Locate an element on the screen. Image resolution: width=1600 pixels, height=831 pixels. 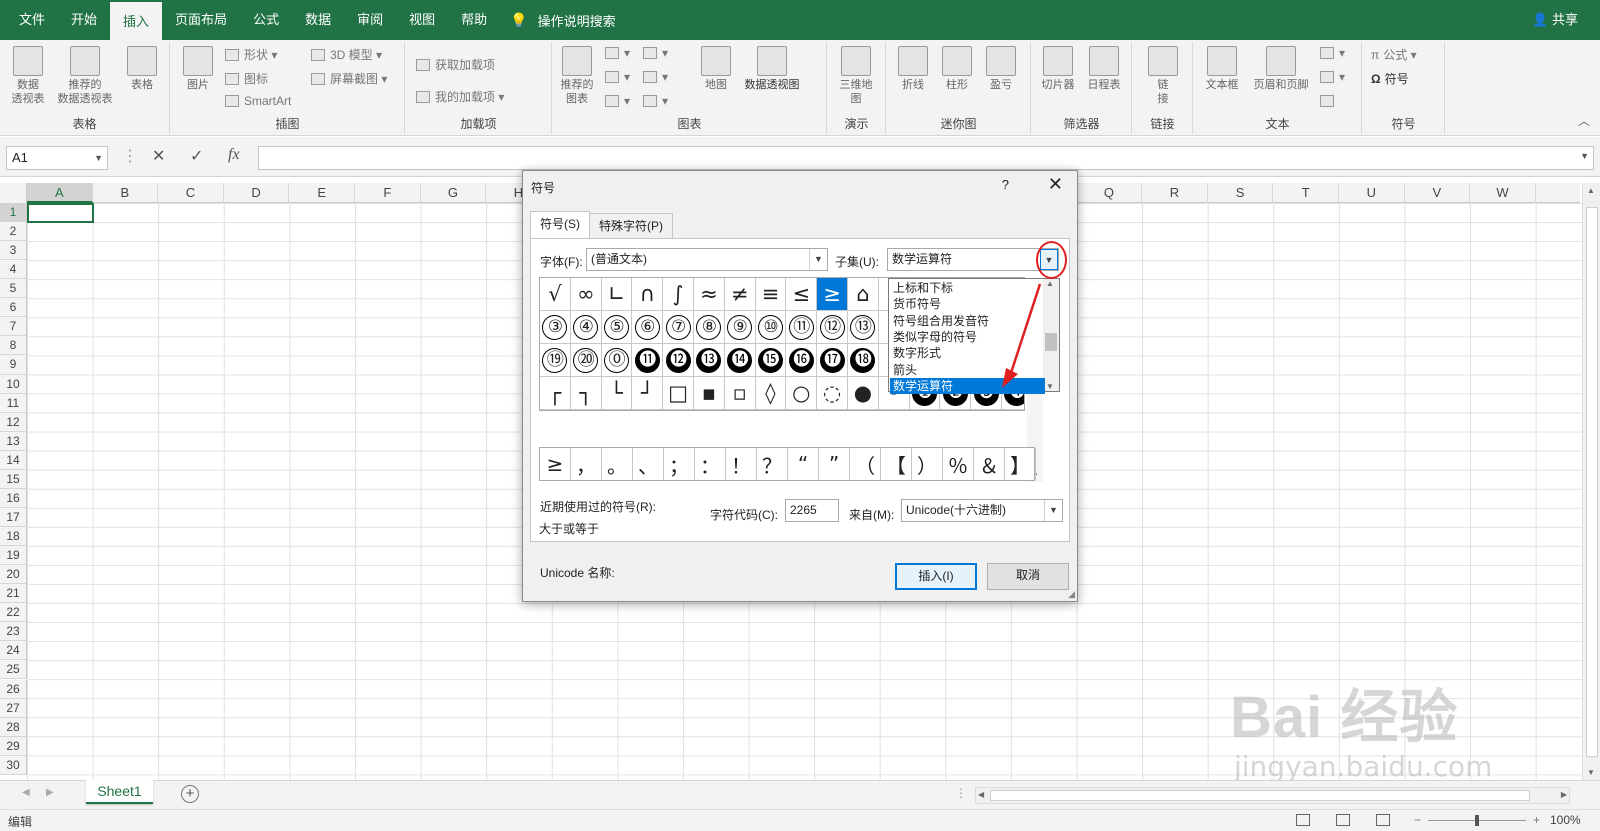
menu-item: 数据 is located at coordinates (318, 20).